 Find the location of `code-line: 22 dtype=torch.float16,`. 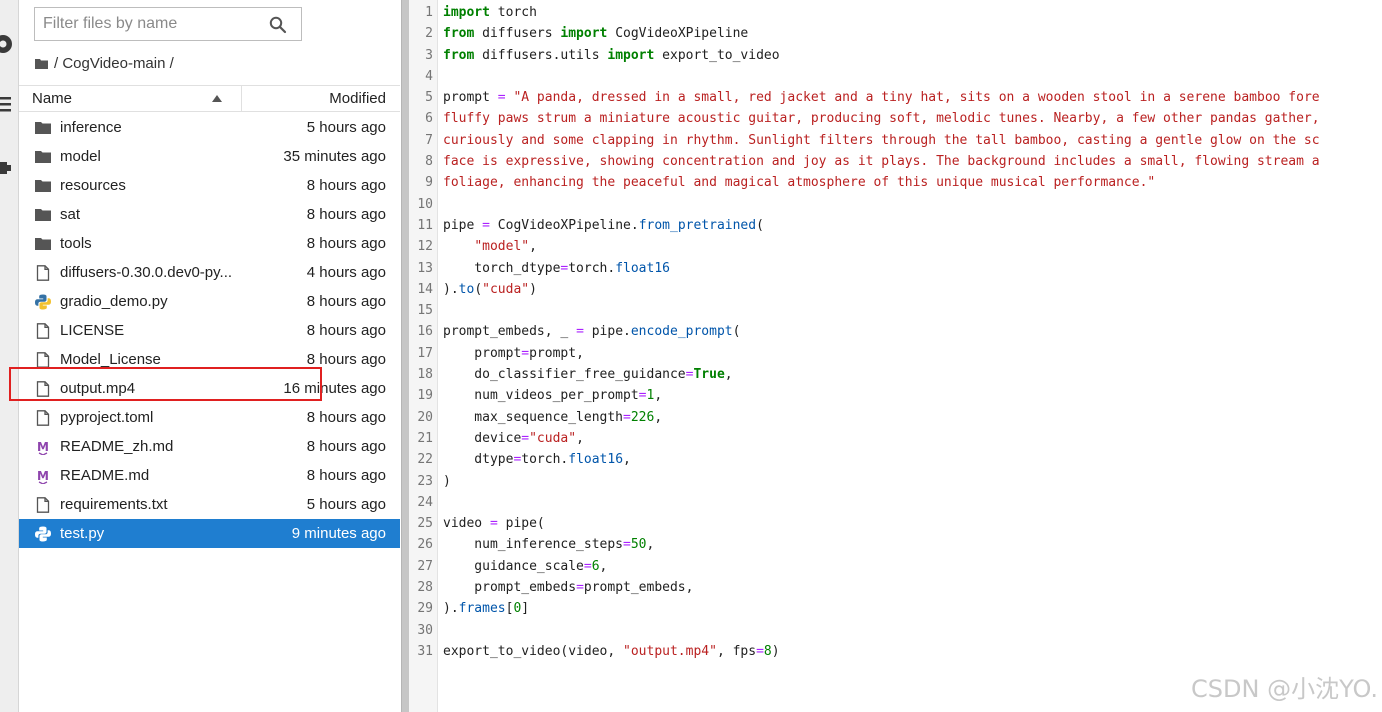

code-line: 22 dtype=torch.float16, is located at coordinates (895, 459).